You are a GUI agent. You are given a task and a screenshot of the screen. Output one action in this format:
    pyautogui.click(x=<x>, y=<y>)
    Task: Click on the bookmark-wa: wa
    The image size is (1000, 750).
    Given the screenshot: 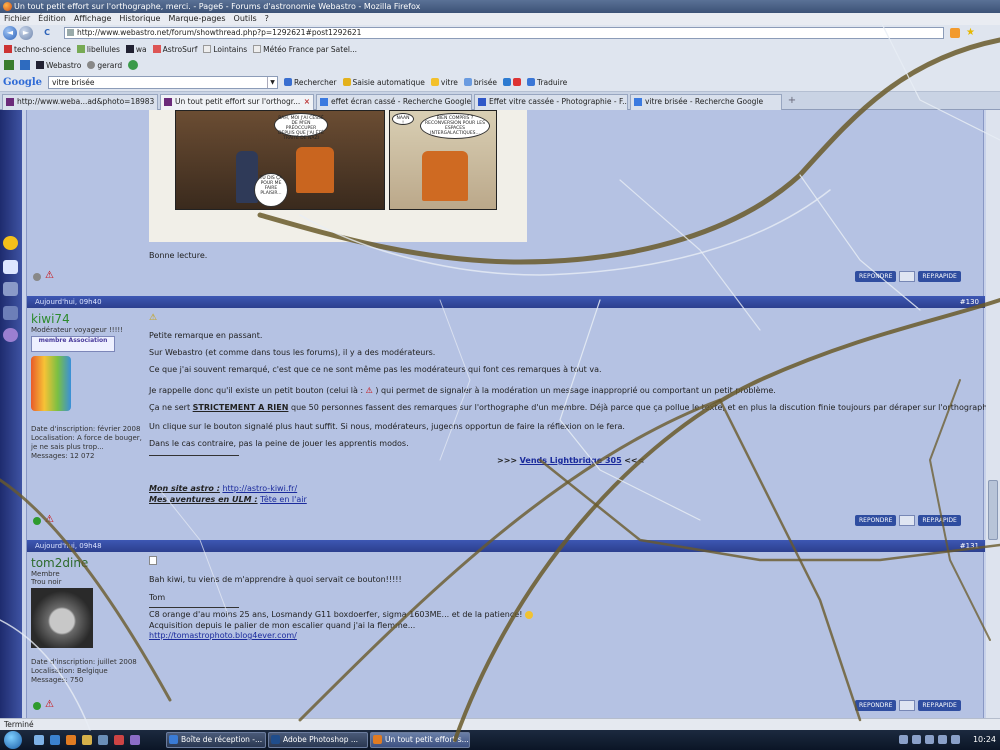 What is the action you would take?
    pyautogui.click(x=136, y=49)
    